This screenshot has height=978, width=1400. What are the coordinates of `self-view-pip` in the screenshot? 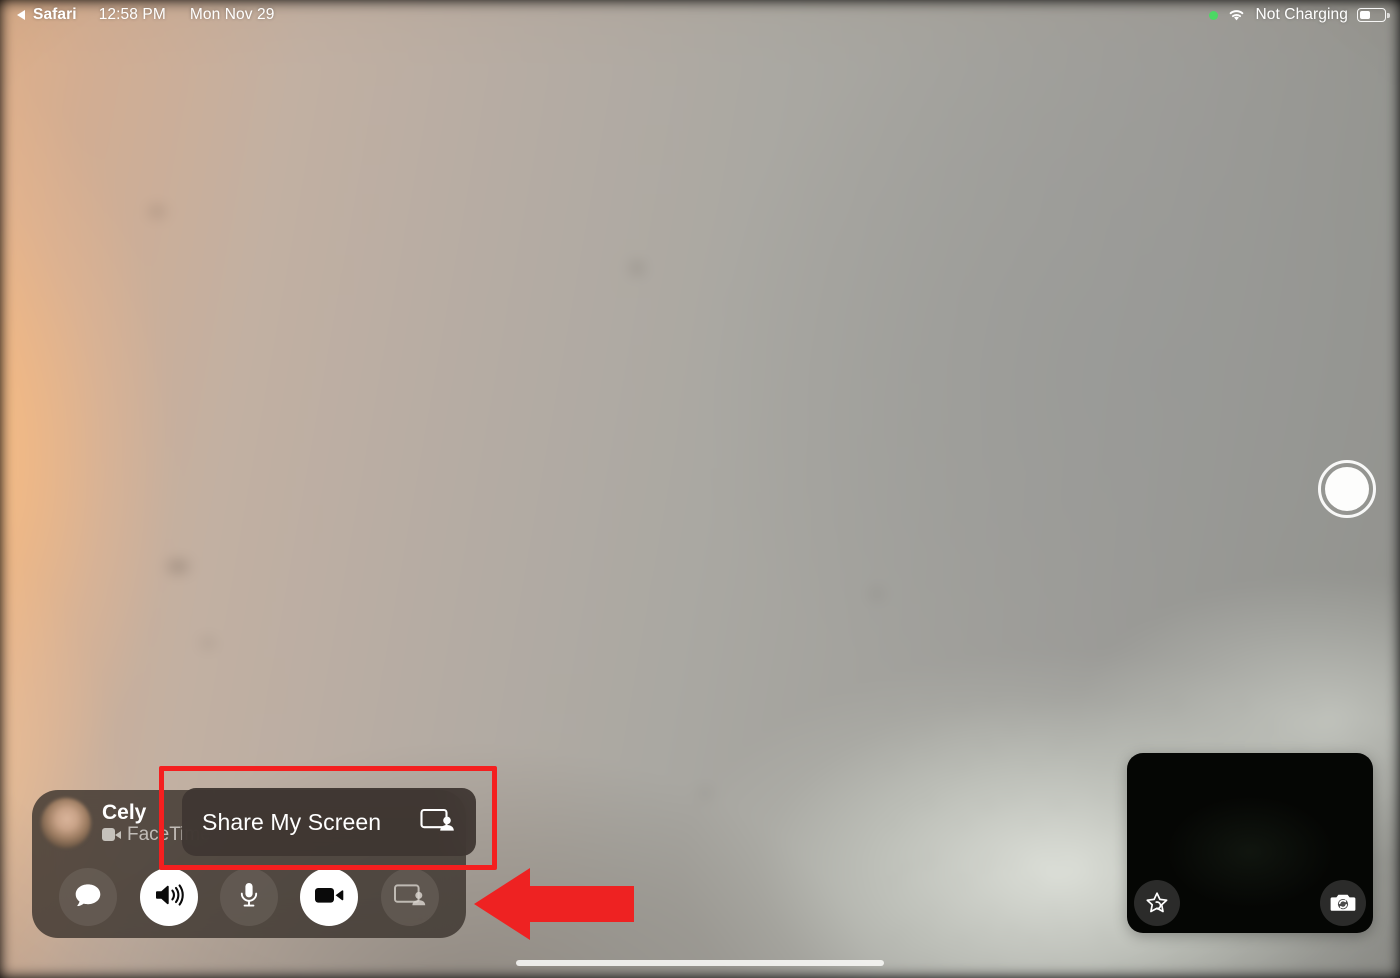 It's located at (1250, 843).